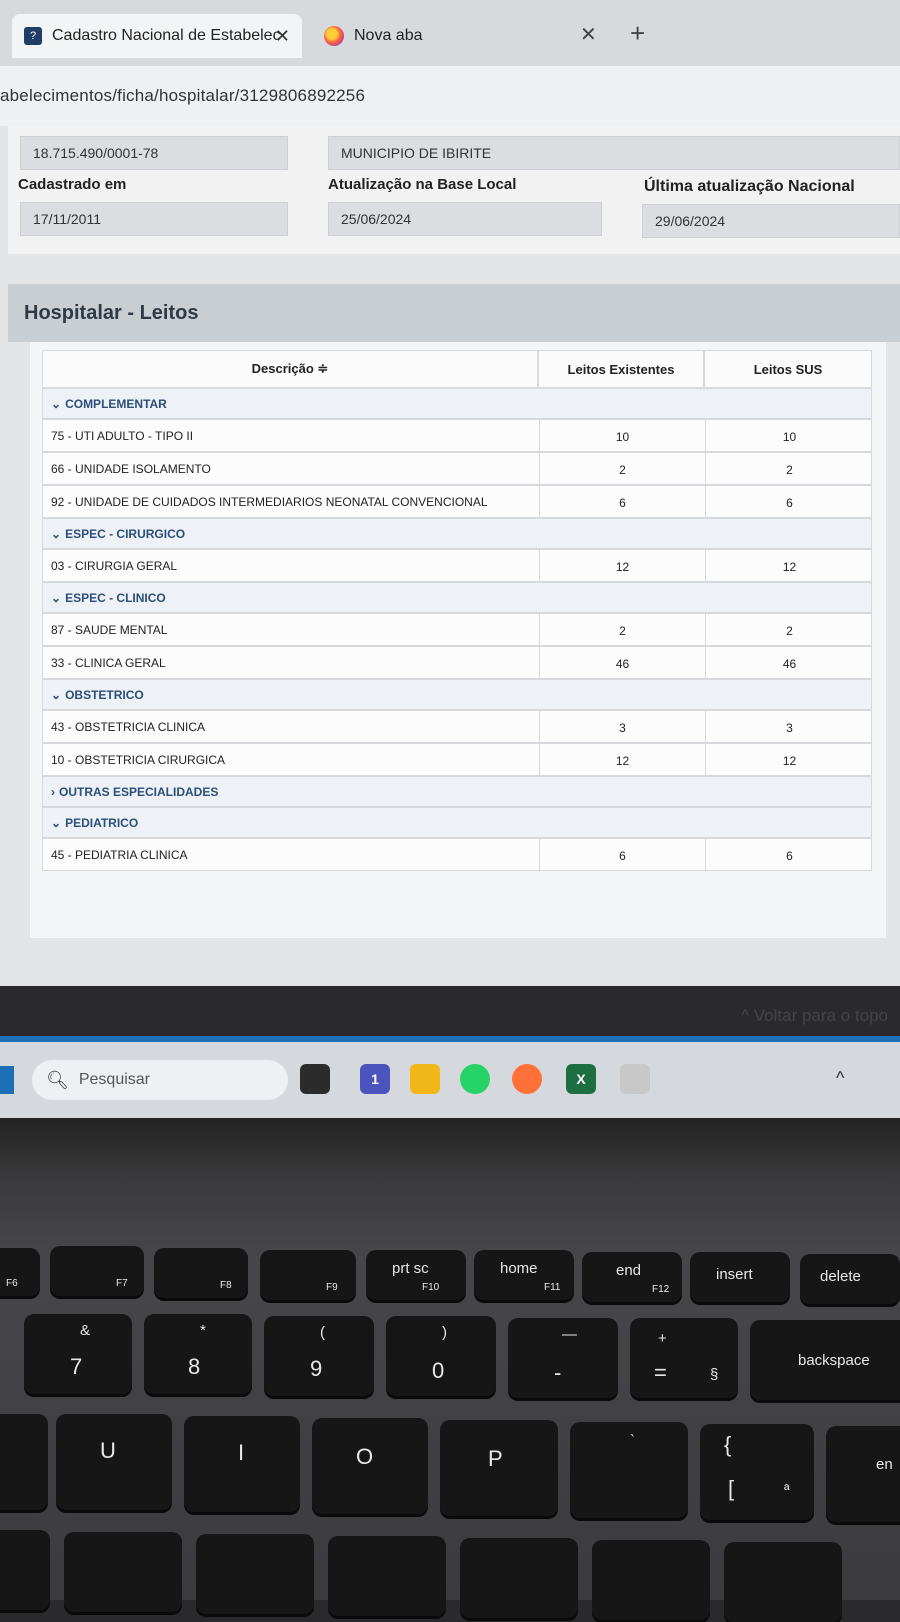 This screenshot has height=1622, width=900. I want to click on row-description: 45 - PEDIATRIA CLINICA, so click(119, 855).